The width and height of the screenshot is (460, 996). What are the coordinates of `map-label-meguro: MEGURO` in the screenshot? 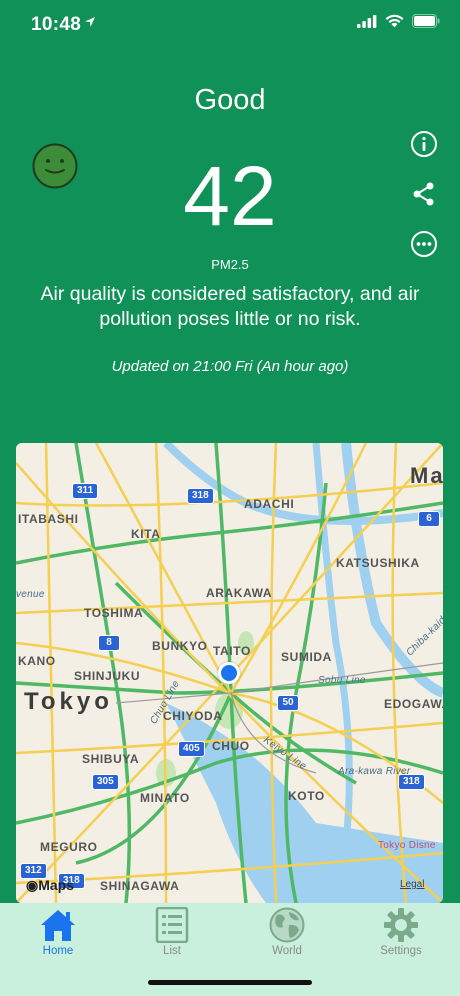 It's located at (69, 847).